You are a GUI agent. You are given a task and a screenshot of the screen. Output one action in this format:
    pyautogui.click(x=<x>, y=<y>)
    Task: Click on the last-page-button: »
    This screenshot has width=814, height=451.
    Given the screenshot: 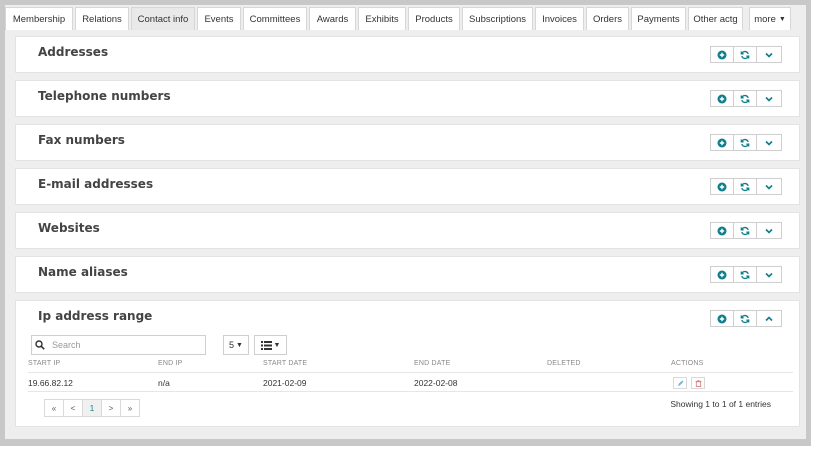 What is the action you would take?
    pyautogui.click(x=130, y=408)
    